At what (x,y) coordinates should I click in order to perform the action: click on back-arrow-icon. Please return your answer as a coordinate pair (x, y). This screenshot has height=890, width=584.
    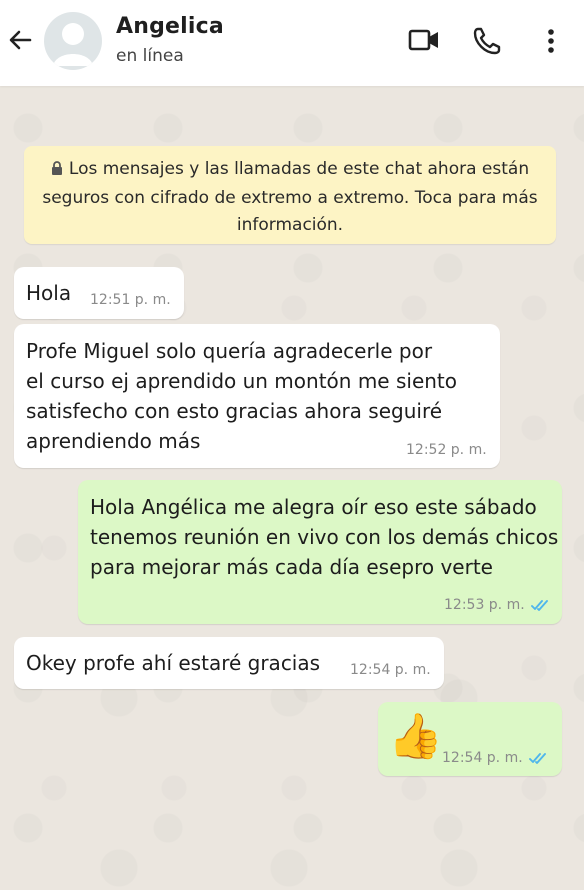
    Looking at the image, I should click on (20, 40).